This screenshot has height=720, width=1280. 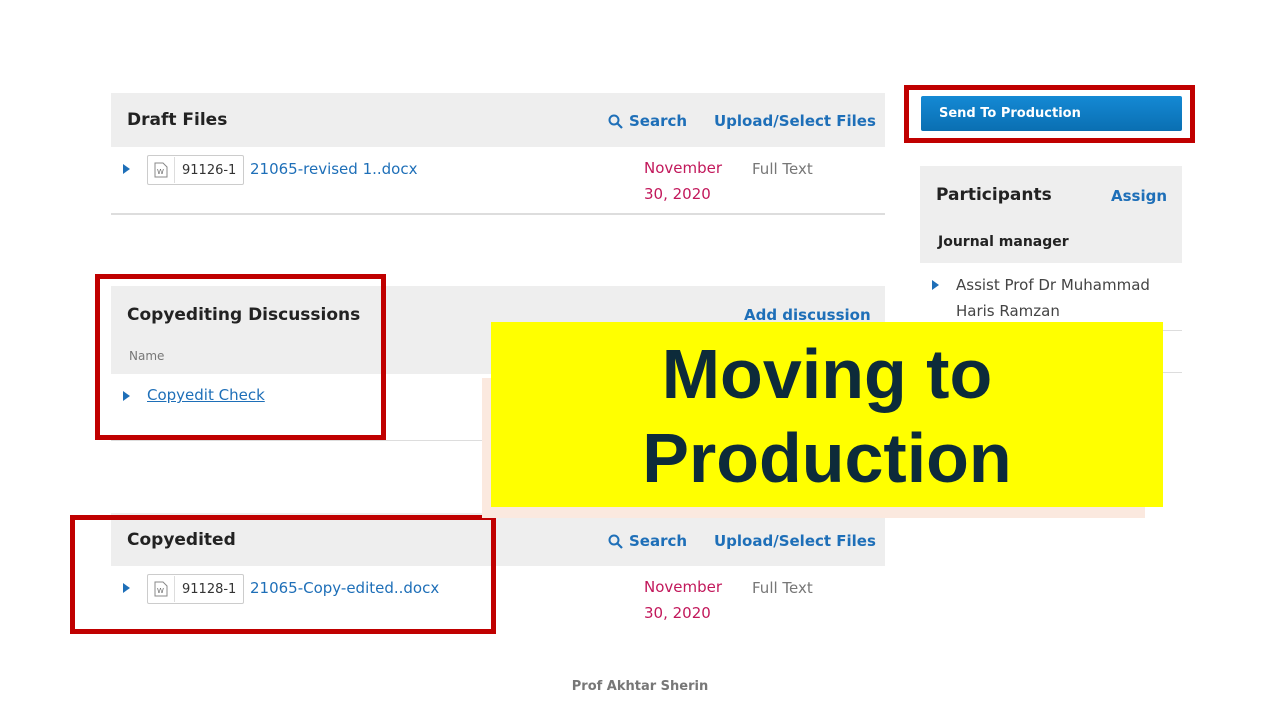 I want to click on overlay-line2: Production, so click(x=827, y=458).